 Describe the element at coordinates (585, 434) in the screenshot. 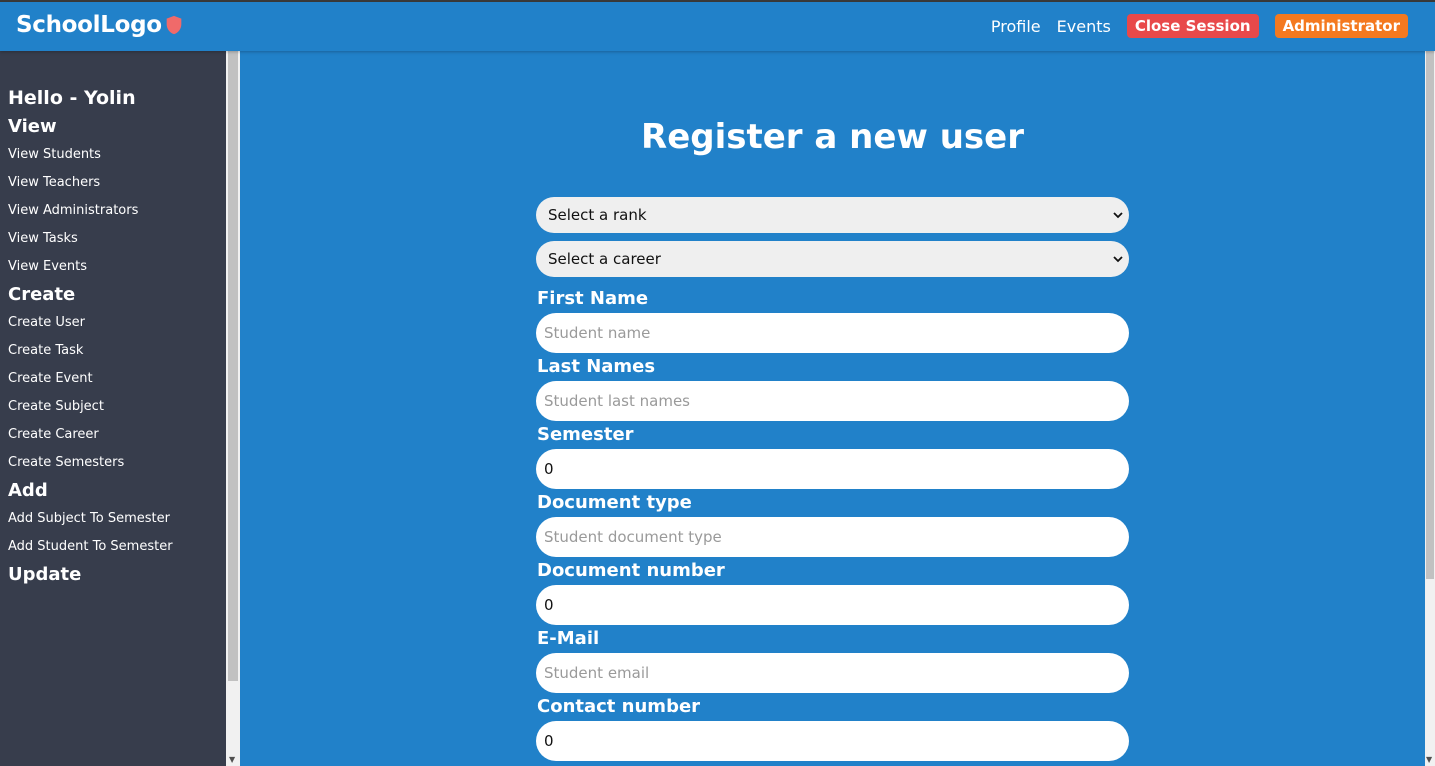

I see `semester-label: Semester` at that location.